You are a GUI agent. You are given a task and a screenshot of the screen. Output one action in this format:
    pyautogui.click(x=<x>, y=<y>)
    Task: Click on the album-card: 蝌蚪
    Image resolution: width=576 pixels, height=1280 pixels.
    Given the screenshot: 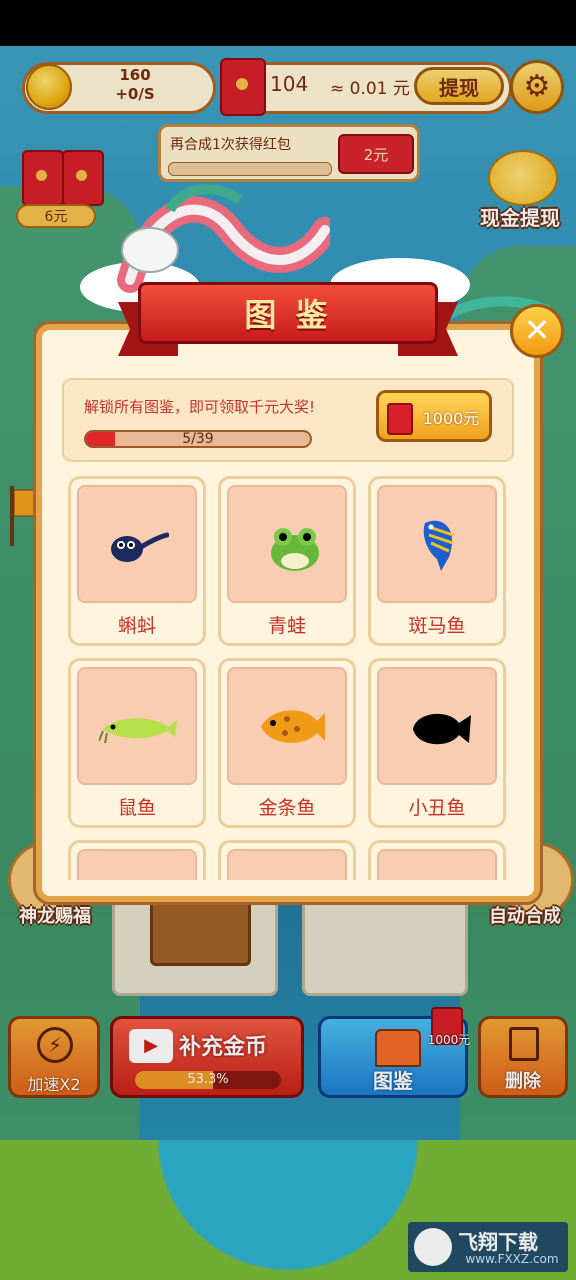 What is the action you would take?
    pyautogui.click(x=137, y=561)
    